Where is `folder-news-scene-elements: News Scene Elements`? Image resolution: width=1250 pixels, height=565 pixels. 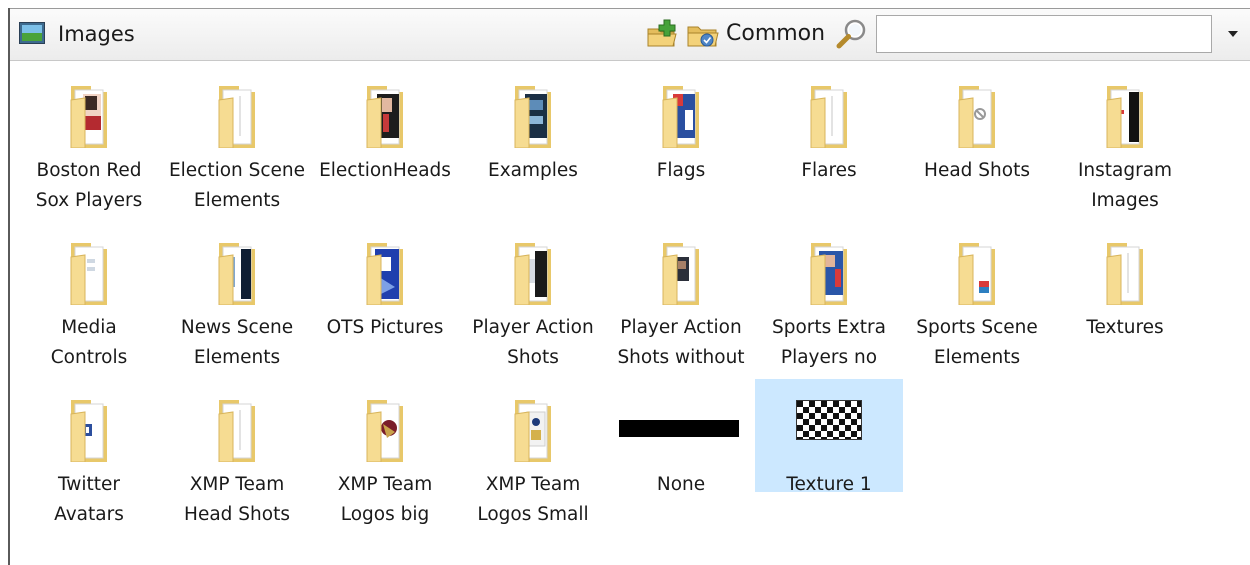
folder-news-scene-elements: News Scene Elements is located at coordinates (237, 298).